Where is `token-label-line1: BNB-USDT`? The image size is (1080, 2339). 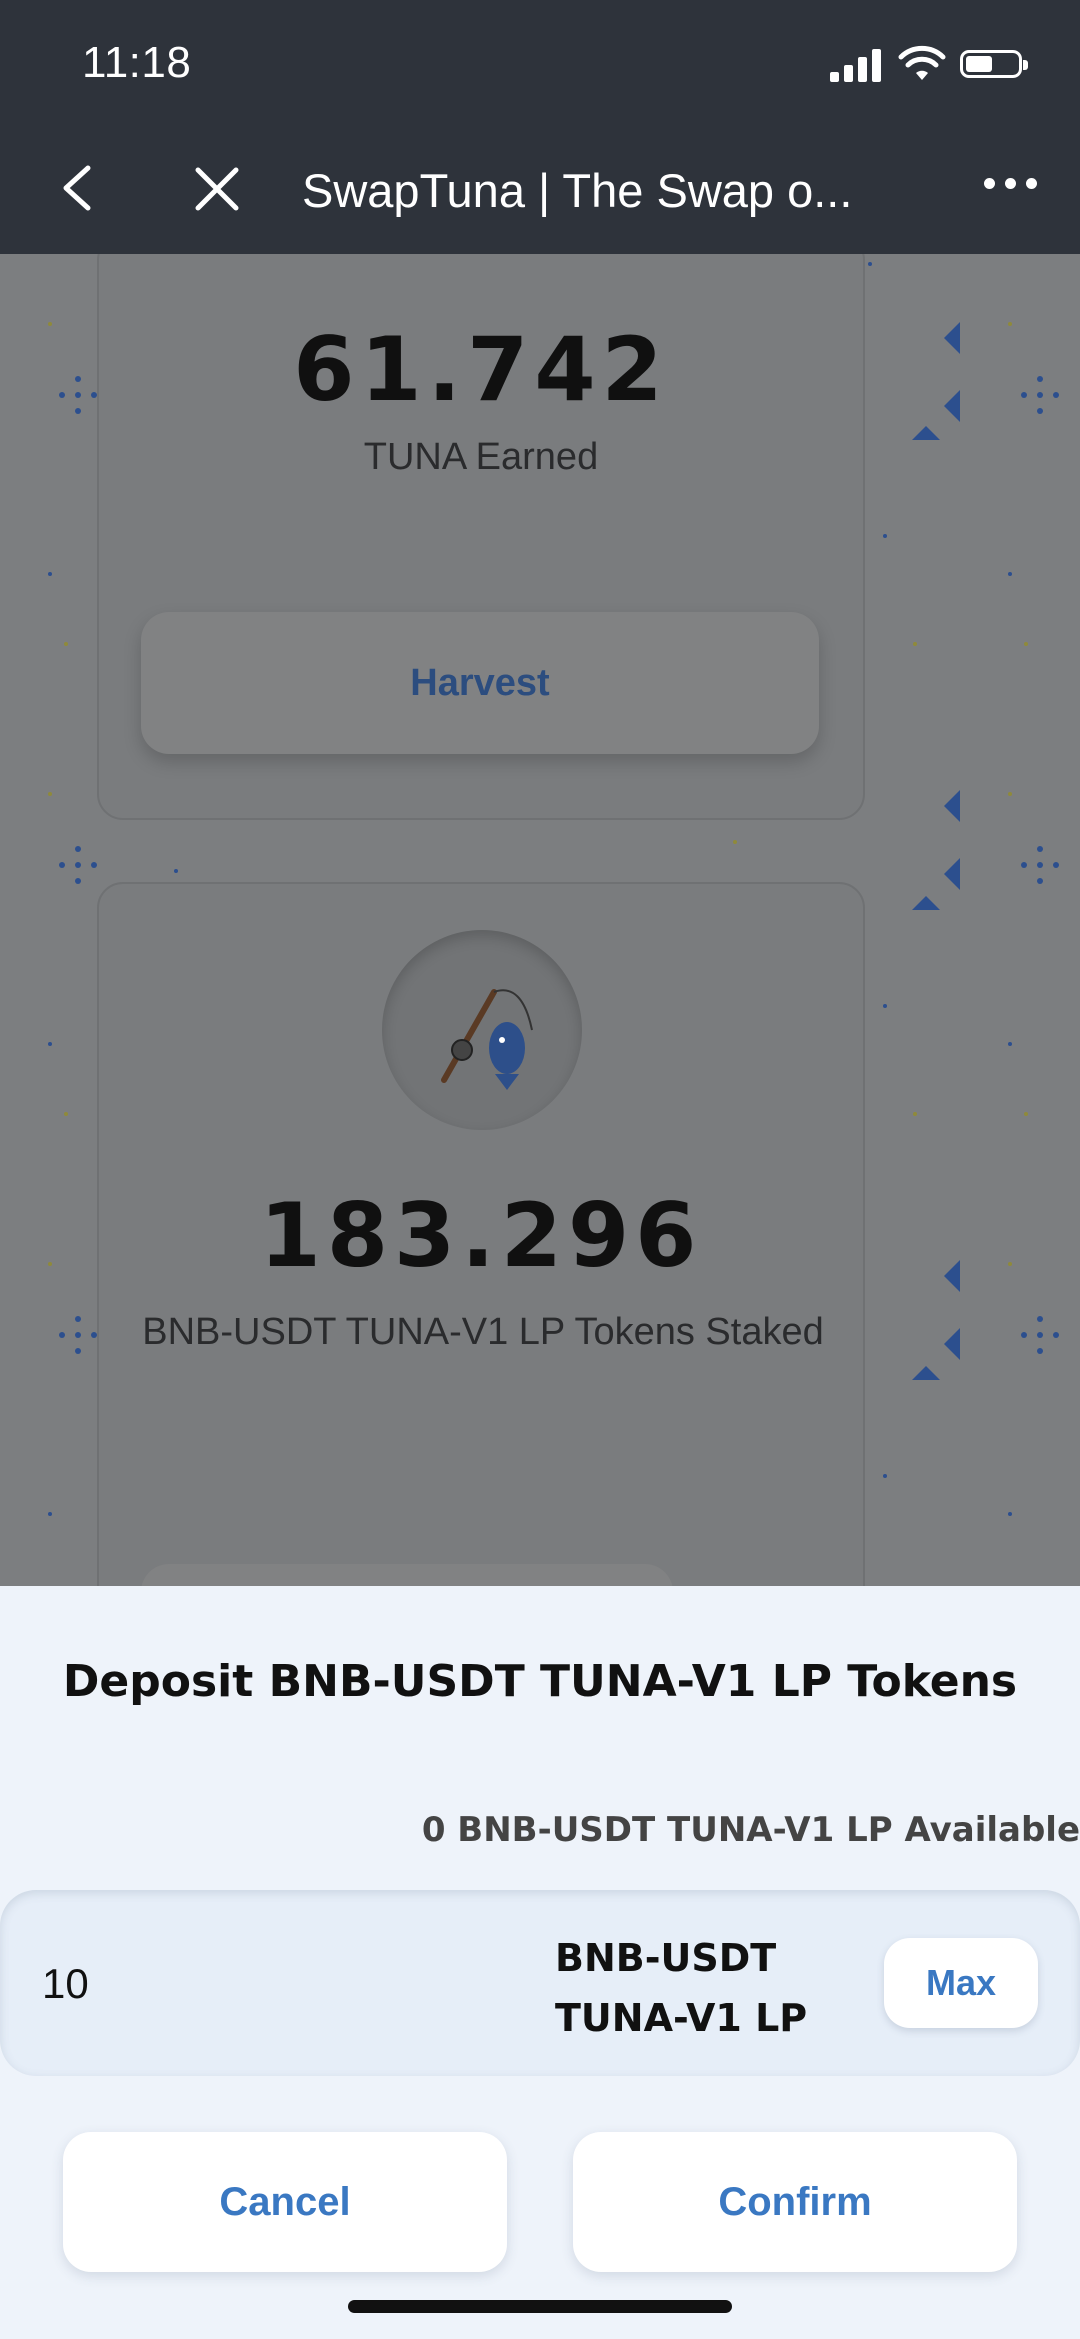 token-label-line1: BNB-USDT is located at coordinates (666, 1958).